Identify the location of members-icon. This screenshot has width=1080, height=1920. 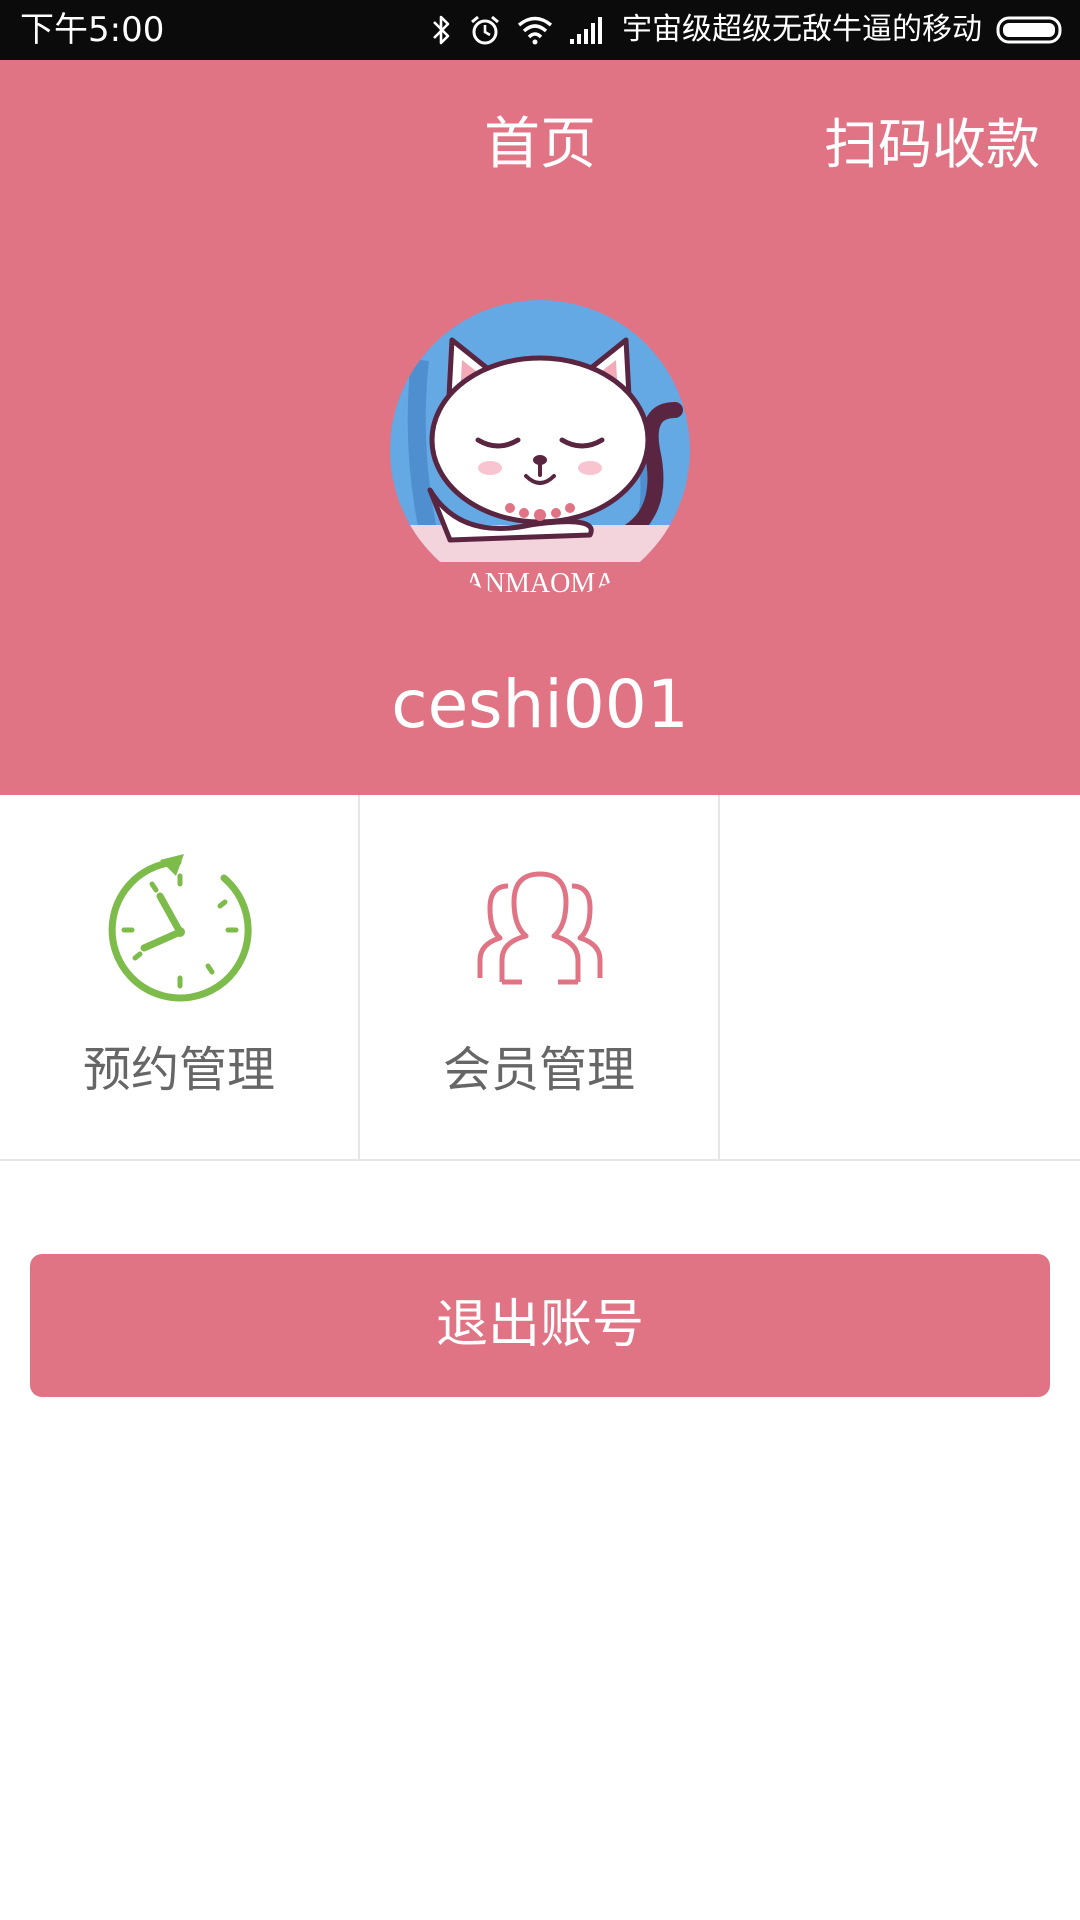
(540, 930).